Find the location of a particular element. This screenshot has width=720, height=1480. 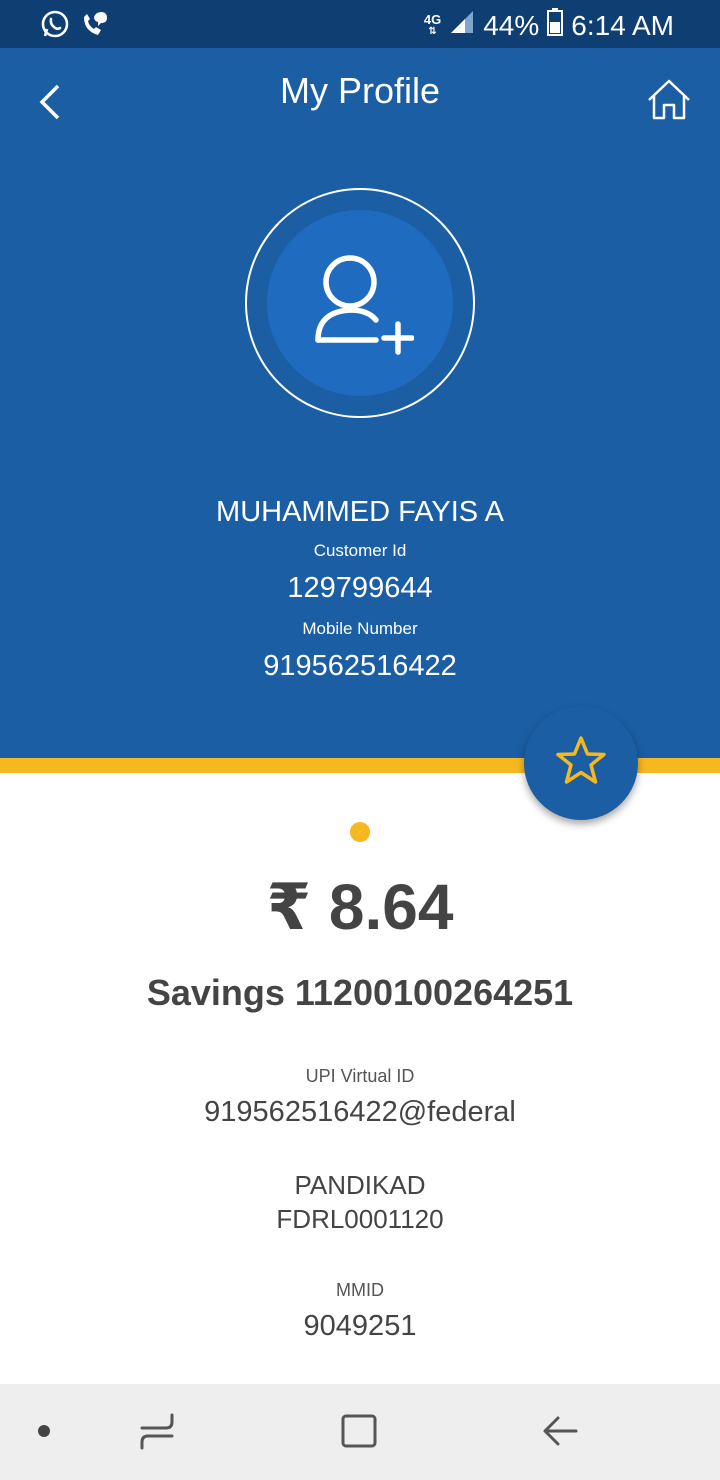

mobile-label: Mobile Number is located at coordinates (360, 628).